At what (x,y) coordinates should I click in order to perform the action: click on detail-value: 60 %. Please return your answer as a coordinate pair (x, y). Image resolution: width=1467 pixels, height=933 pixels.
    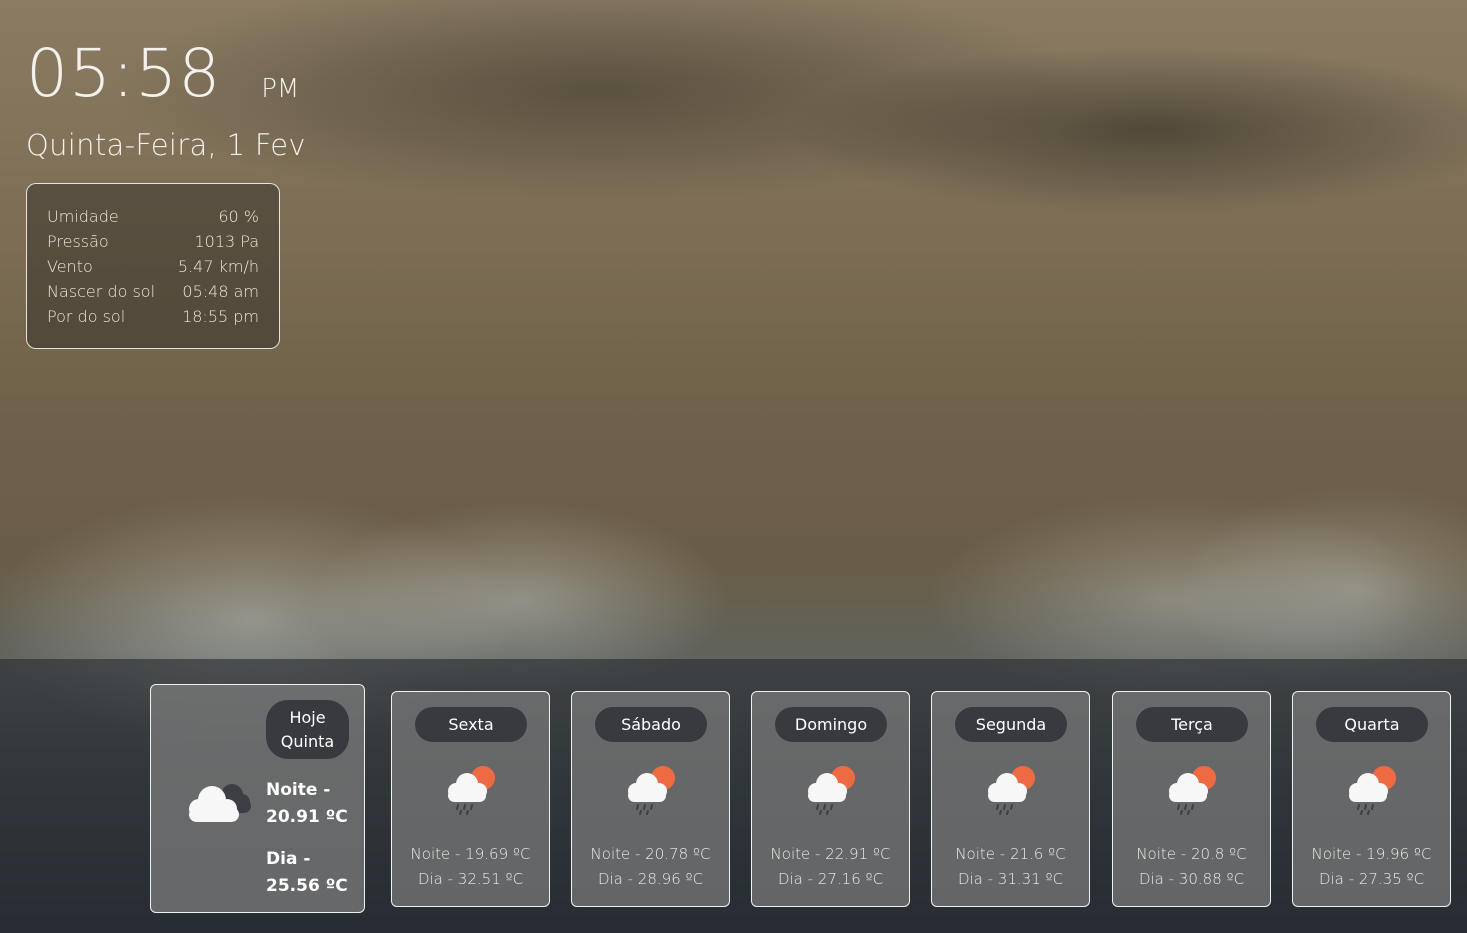
    Looking at the image, I should click on (238, 216).